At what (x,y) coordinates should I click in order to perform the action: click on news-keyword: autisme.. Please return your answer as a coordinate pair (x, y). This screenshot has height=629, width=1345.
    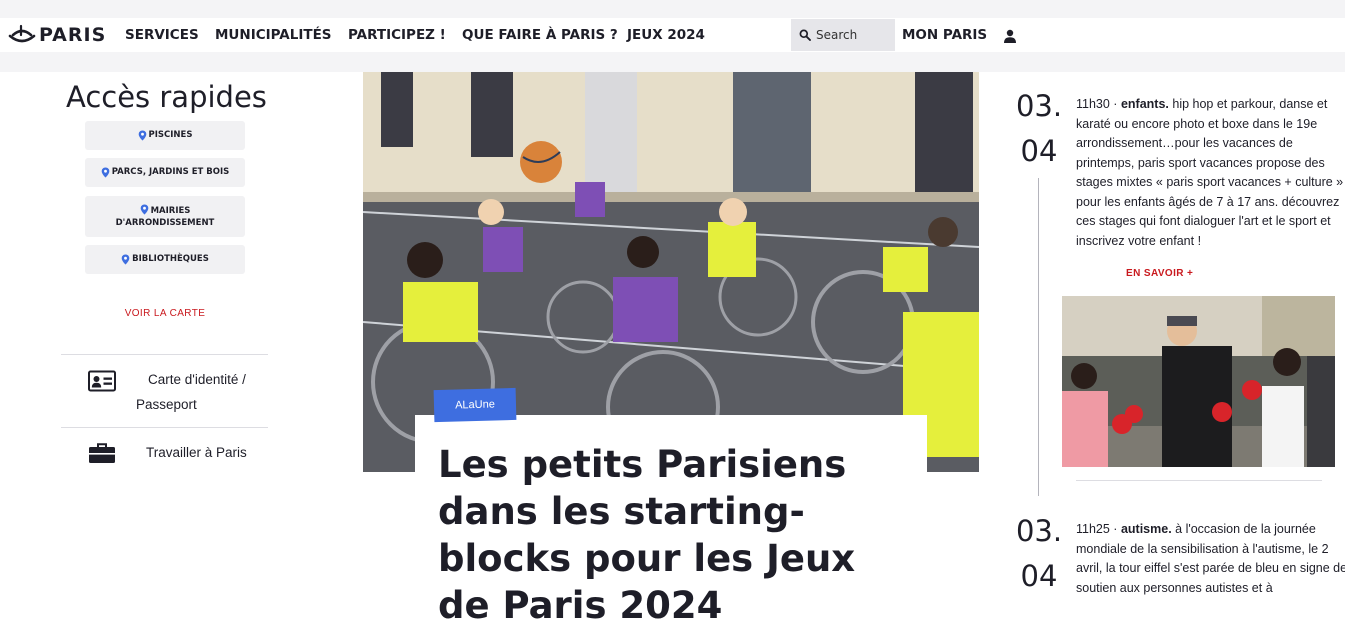
    Looking at the image, I should click on (1146, 529).